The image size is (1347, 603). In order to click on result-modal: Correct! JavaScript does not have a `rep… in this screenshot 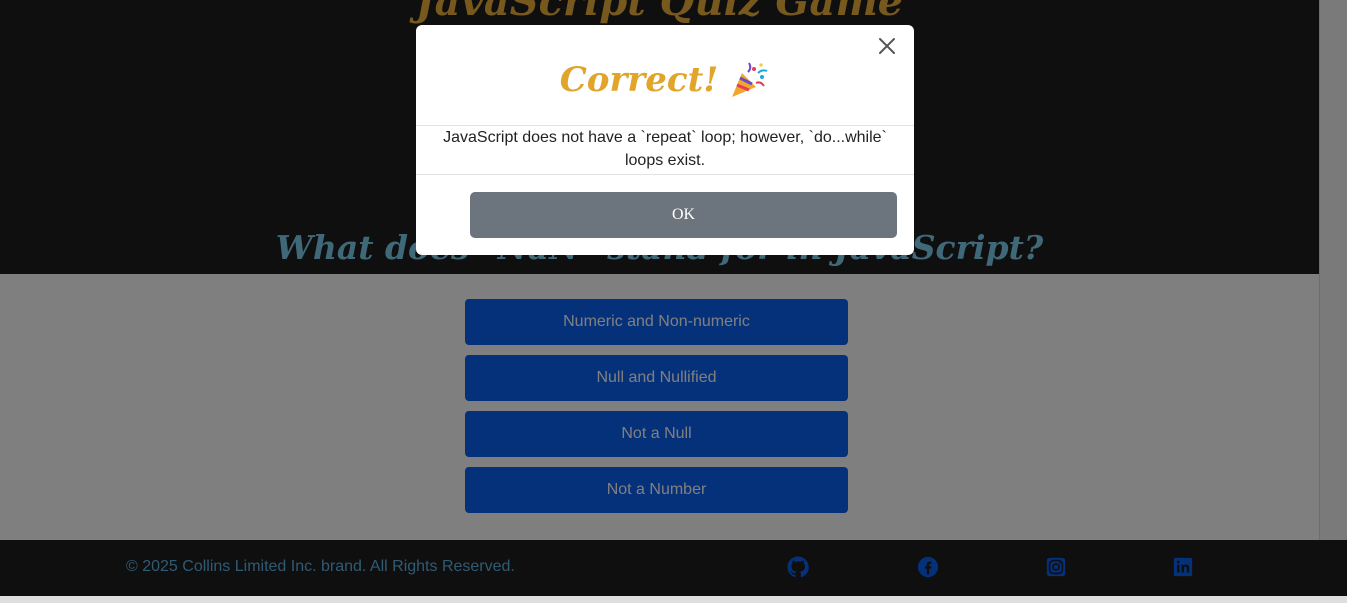, I will do `click(665, 140)`.